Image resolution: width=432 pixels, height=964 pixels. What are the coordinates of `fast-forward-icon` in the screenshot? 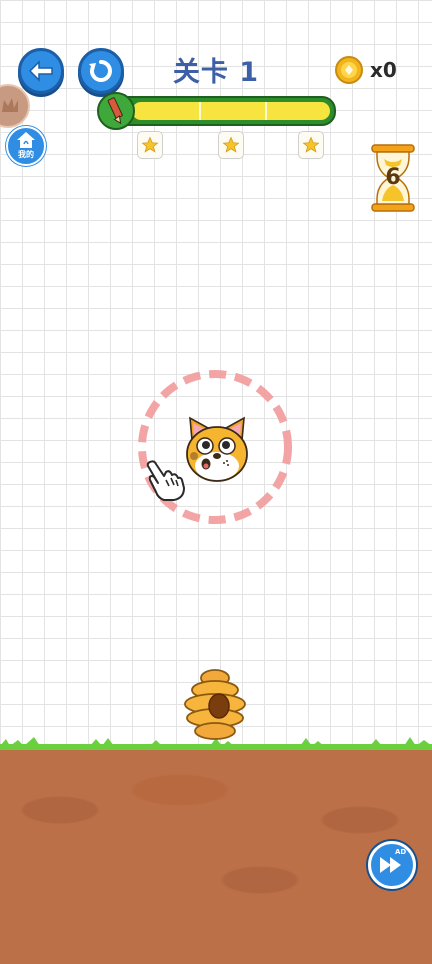 It's located at (390, 865).